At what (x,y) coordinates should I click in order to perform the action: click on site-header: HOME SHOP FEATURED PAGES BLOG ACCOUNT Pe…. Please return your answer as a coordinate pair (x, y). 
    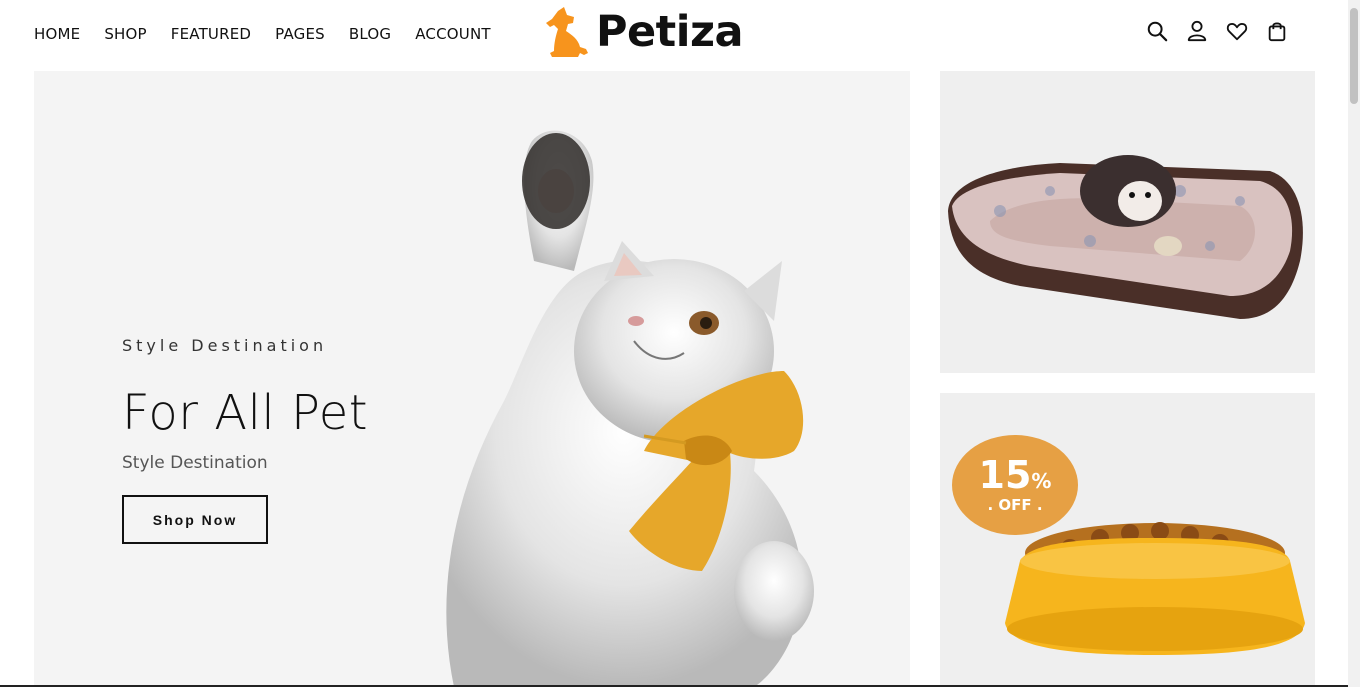
    Looking at the image, I should click on (674, 34).